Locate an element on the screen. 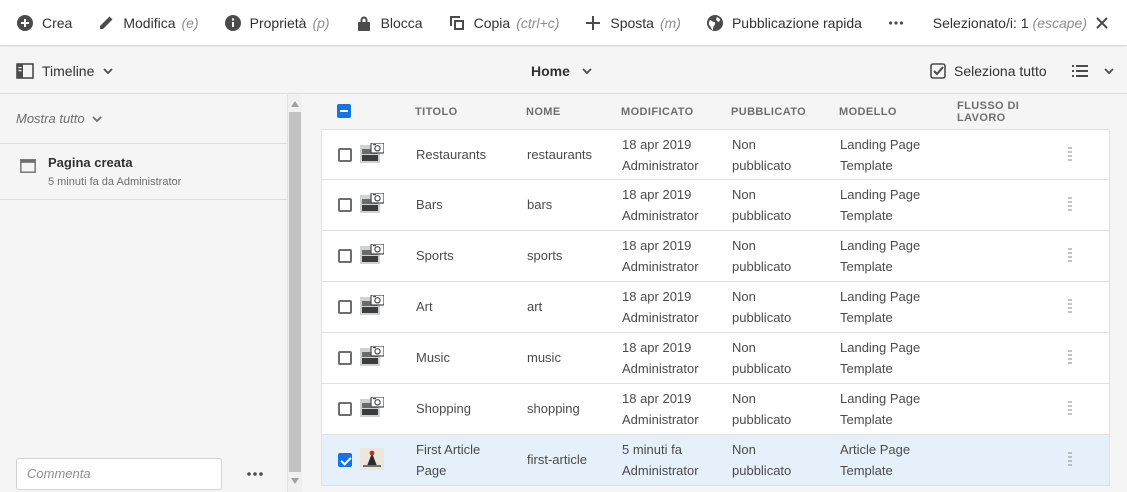 This screenshot has width=1127, height=492. cell-name: art is located at coordinates (535, 306).